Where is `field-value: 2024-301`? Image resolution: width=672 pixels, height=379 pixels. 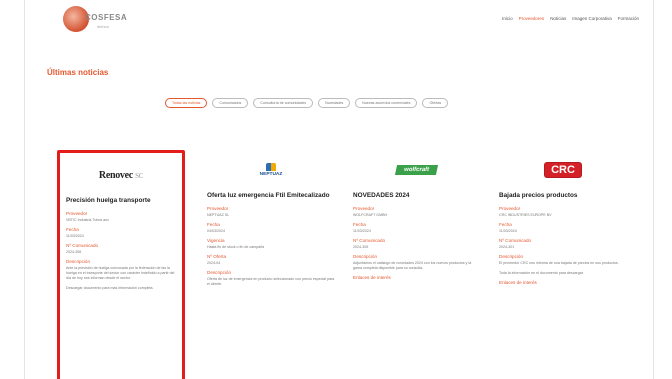
field-value: 2024-301 is located at coordinates (507, 246).